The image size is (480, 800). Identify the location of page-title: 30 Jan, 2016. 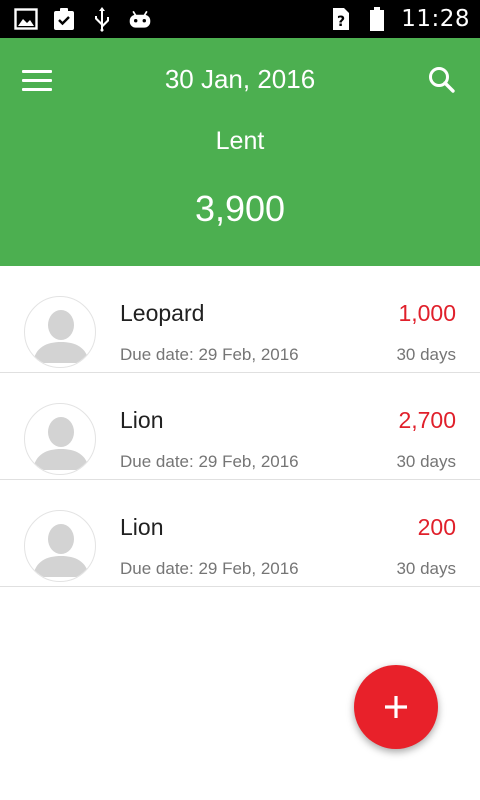
(240, 79).